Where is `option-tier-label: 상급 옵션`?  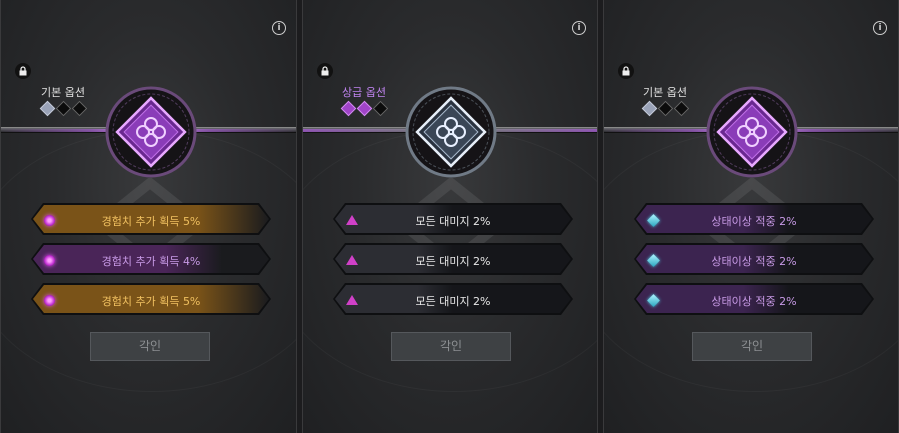 option-tier-label: 상급 옵션 is located at coordinates (364, 92).